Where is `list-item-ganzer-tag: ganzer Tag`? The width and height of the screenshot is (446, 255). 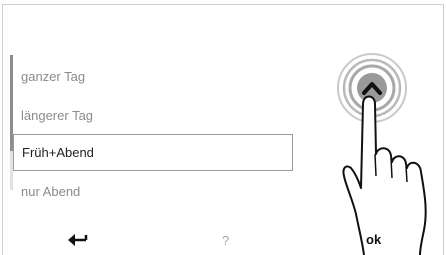
list-item-ganzer-tag: ganzer Tag is located at coordinates (153, 76).